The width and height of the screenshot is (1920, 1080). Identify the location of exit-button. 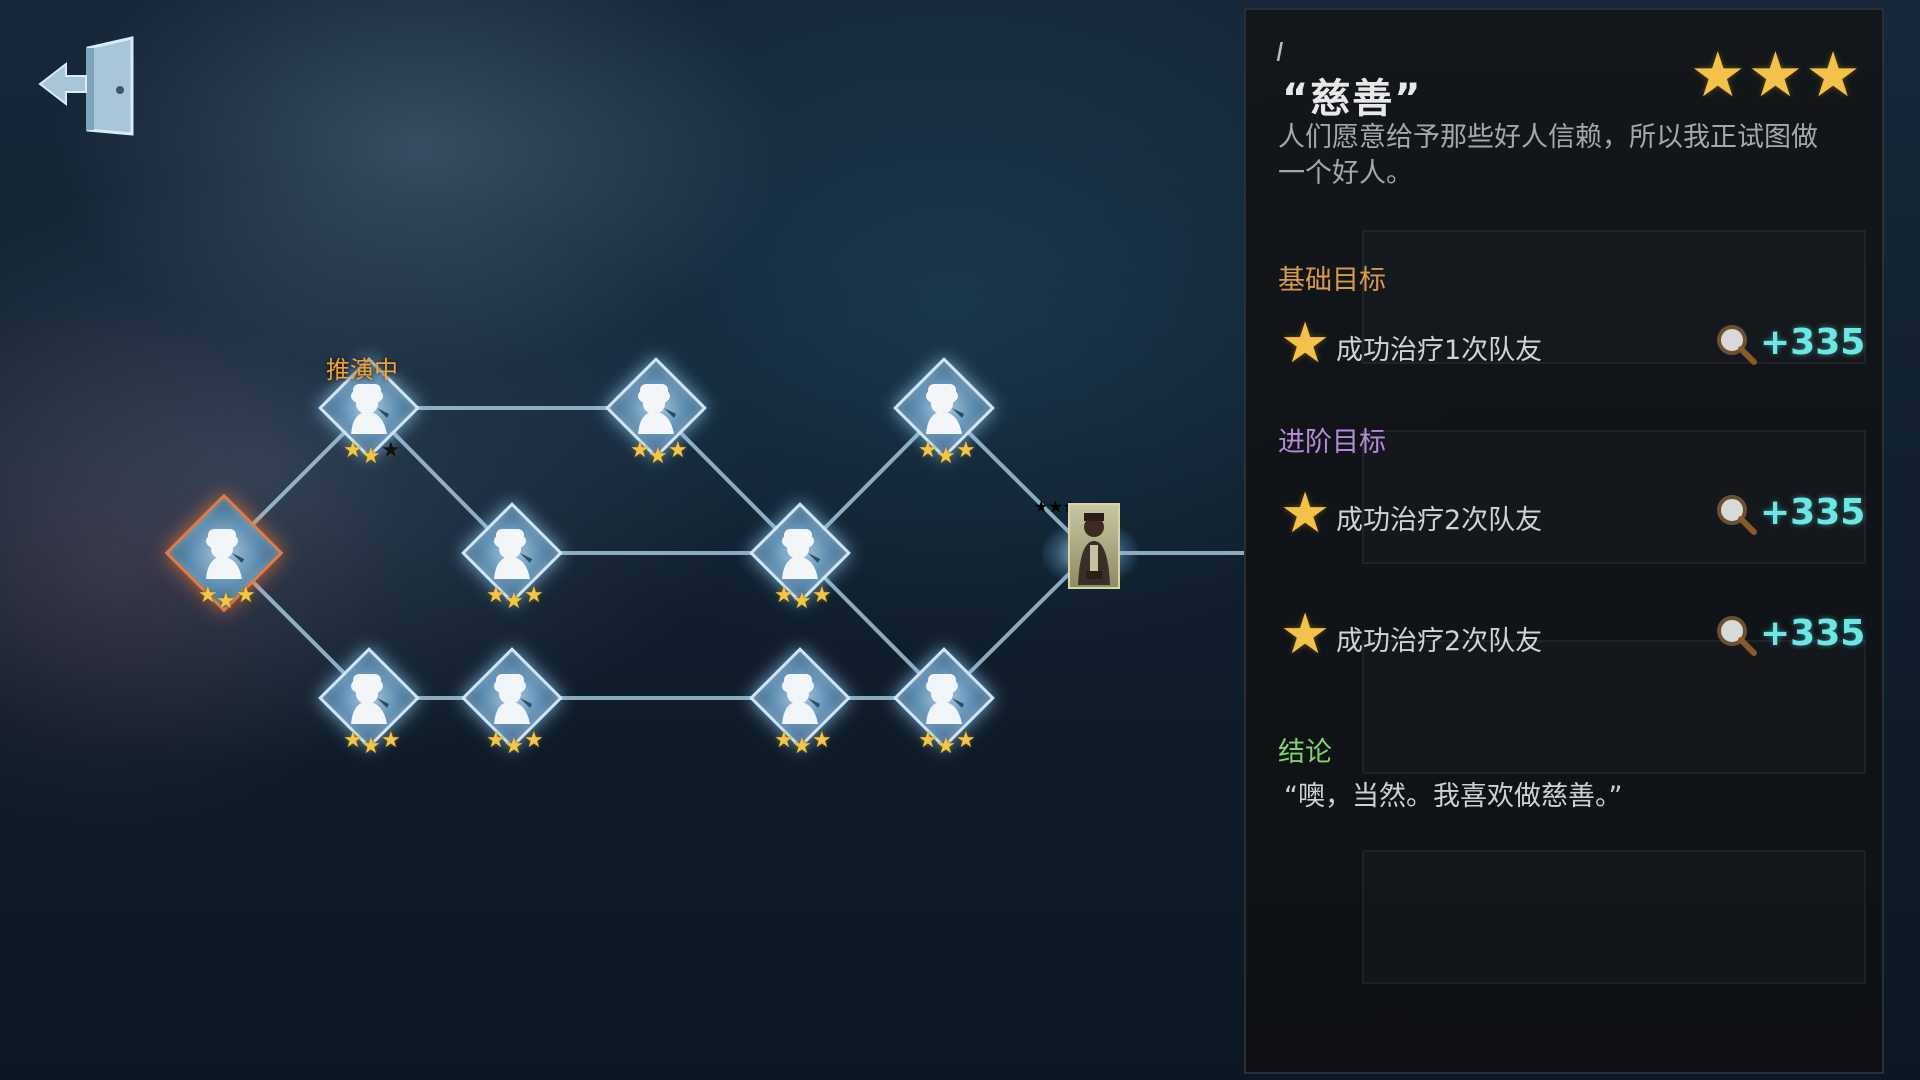
(88, 89).